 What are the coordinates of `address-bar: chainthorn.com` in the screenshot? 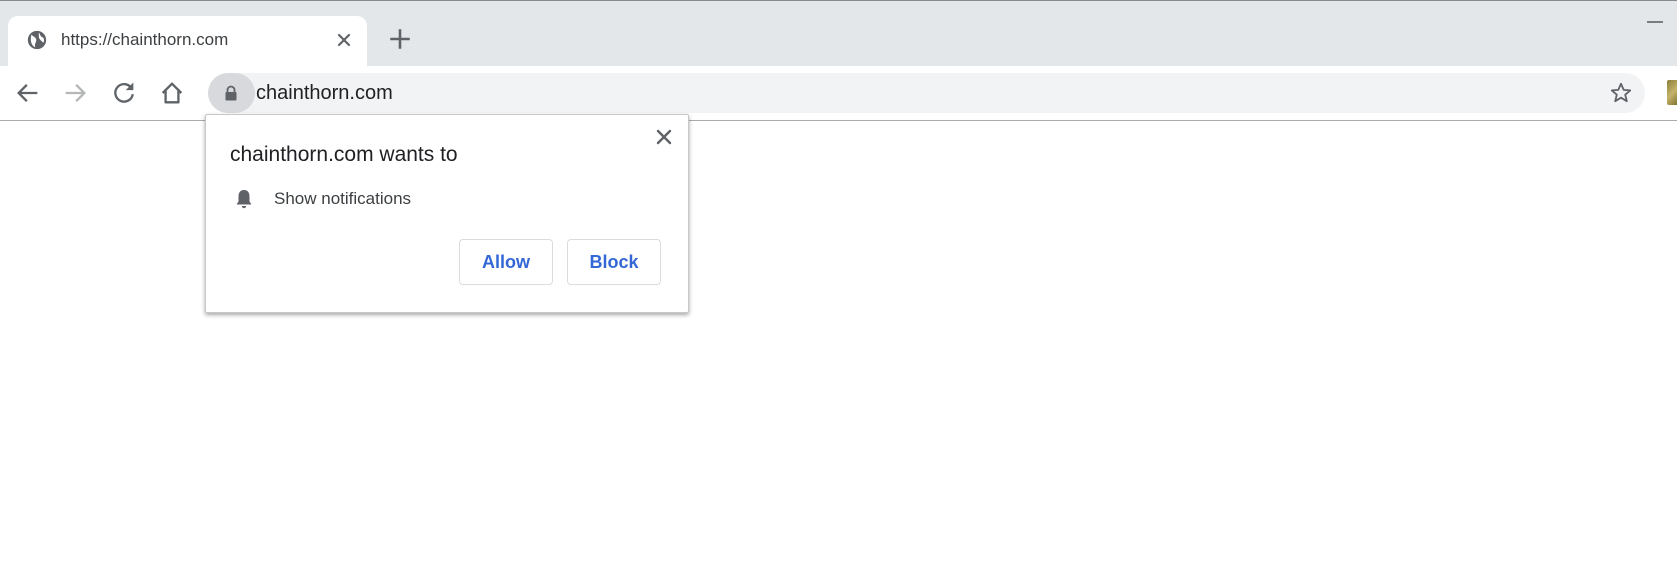 It's located at (926, 93).